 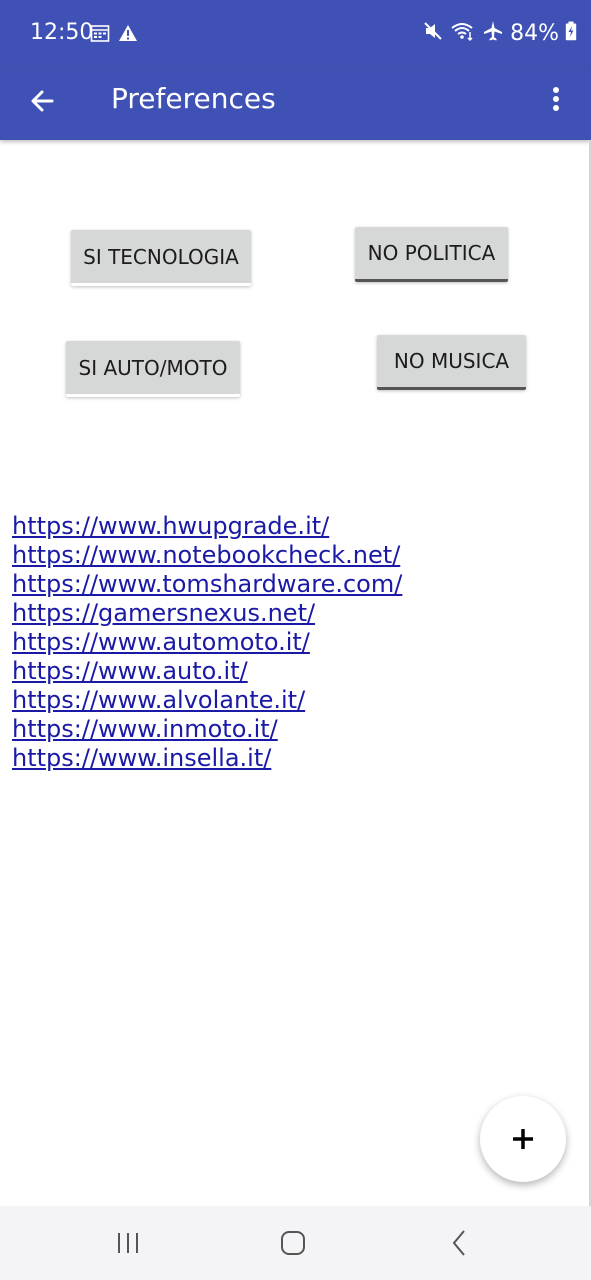 I want to click on battery-charging-icon, so click(x=571, y=33).